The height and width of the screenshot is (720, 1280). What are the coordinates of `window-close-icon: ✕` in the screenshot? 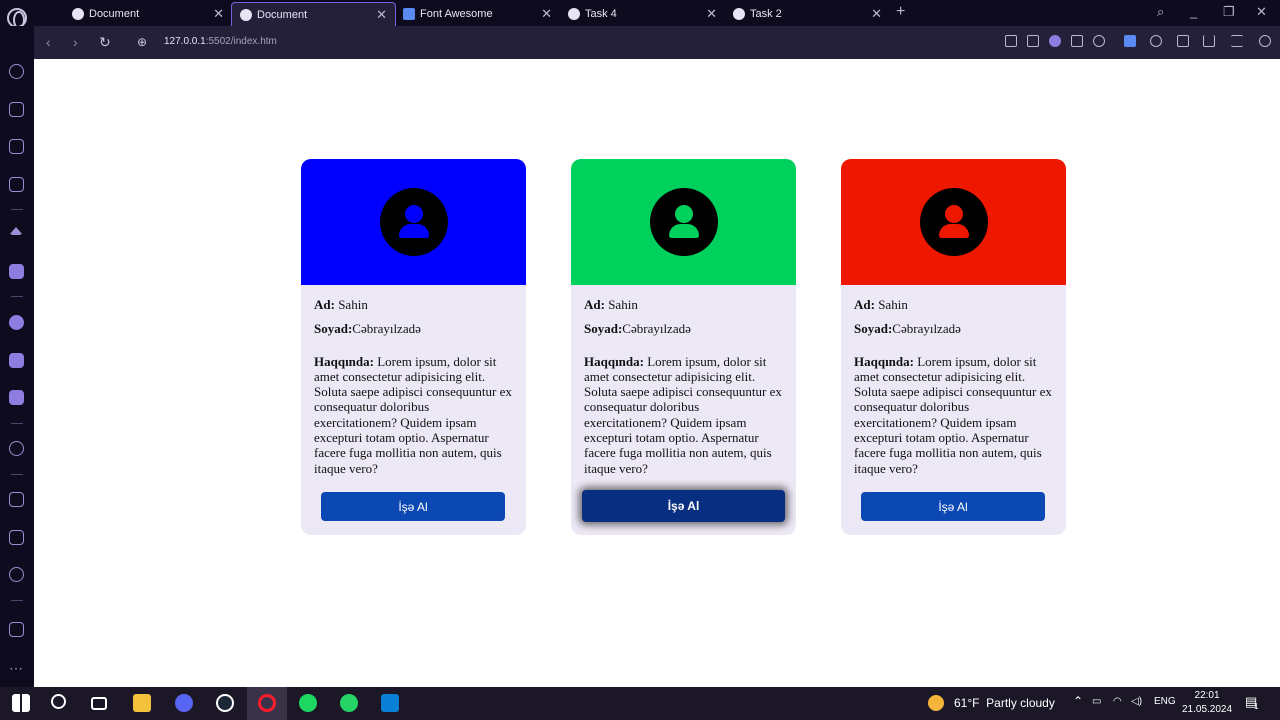 It's located at (1261, 12).